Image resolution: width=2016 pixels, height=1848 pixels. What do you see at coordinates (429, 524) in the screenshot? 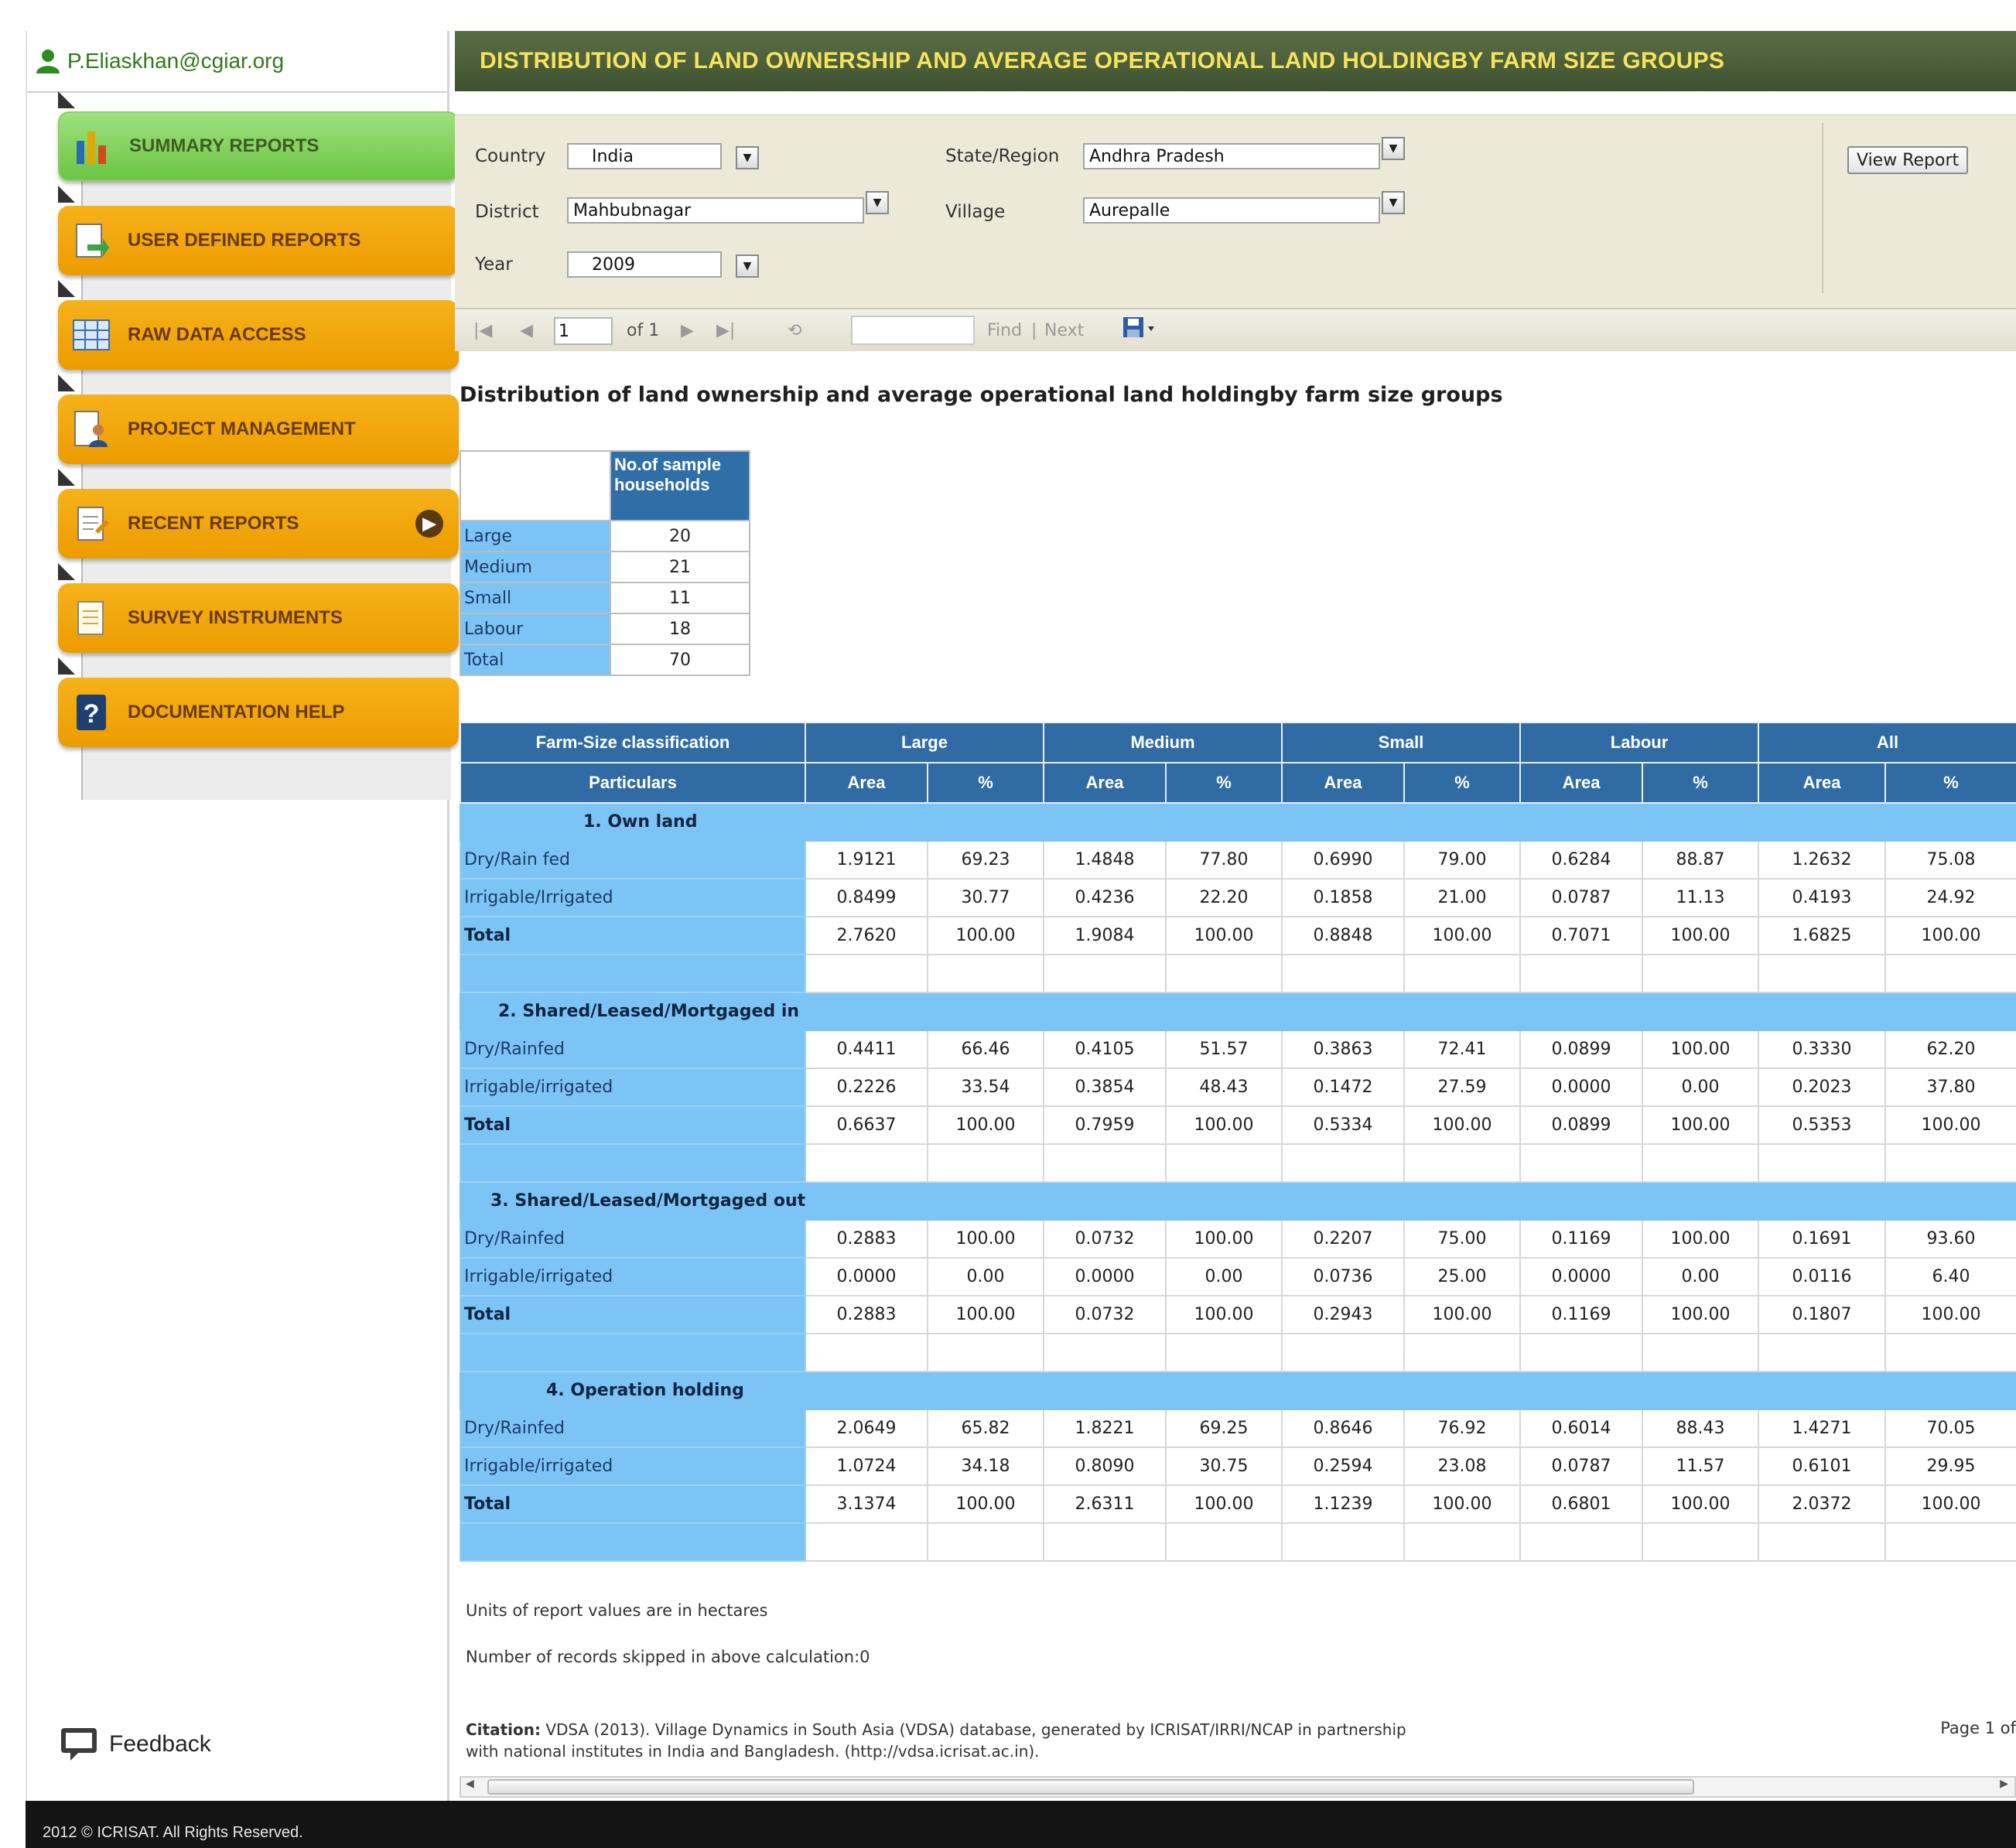
I see `expand-arrow-icon: ▶` at bounding box center [429, 524].